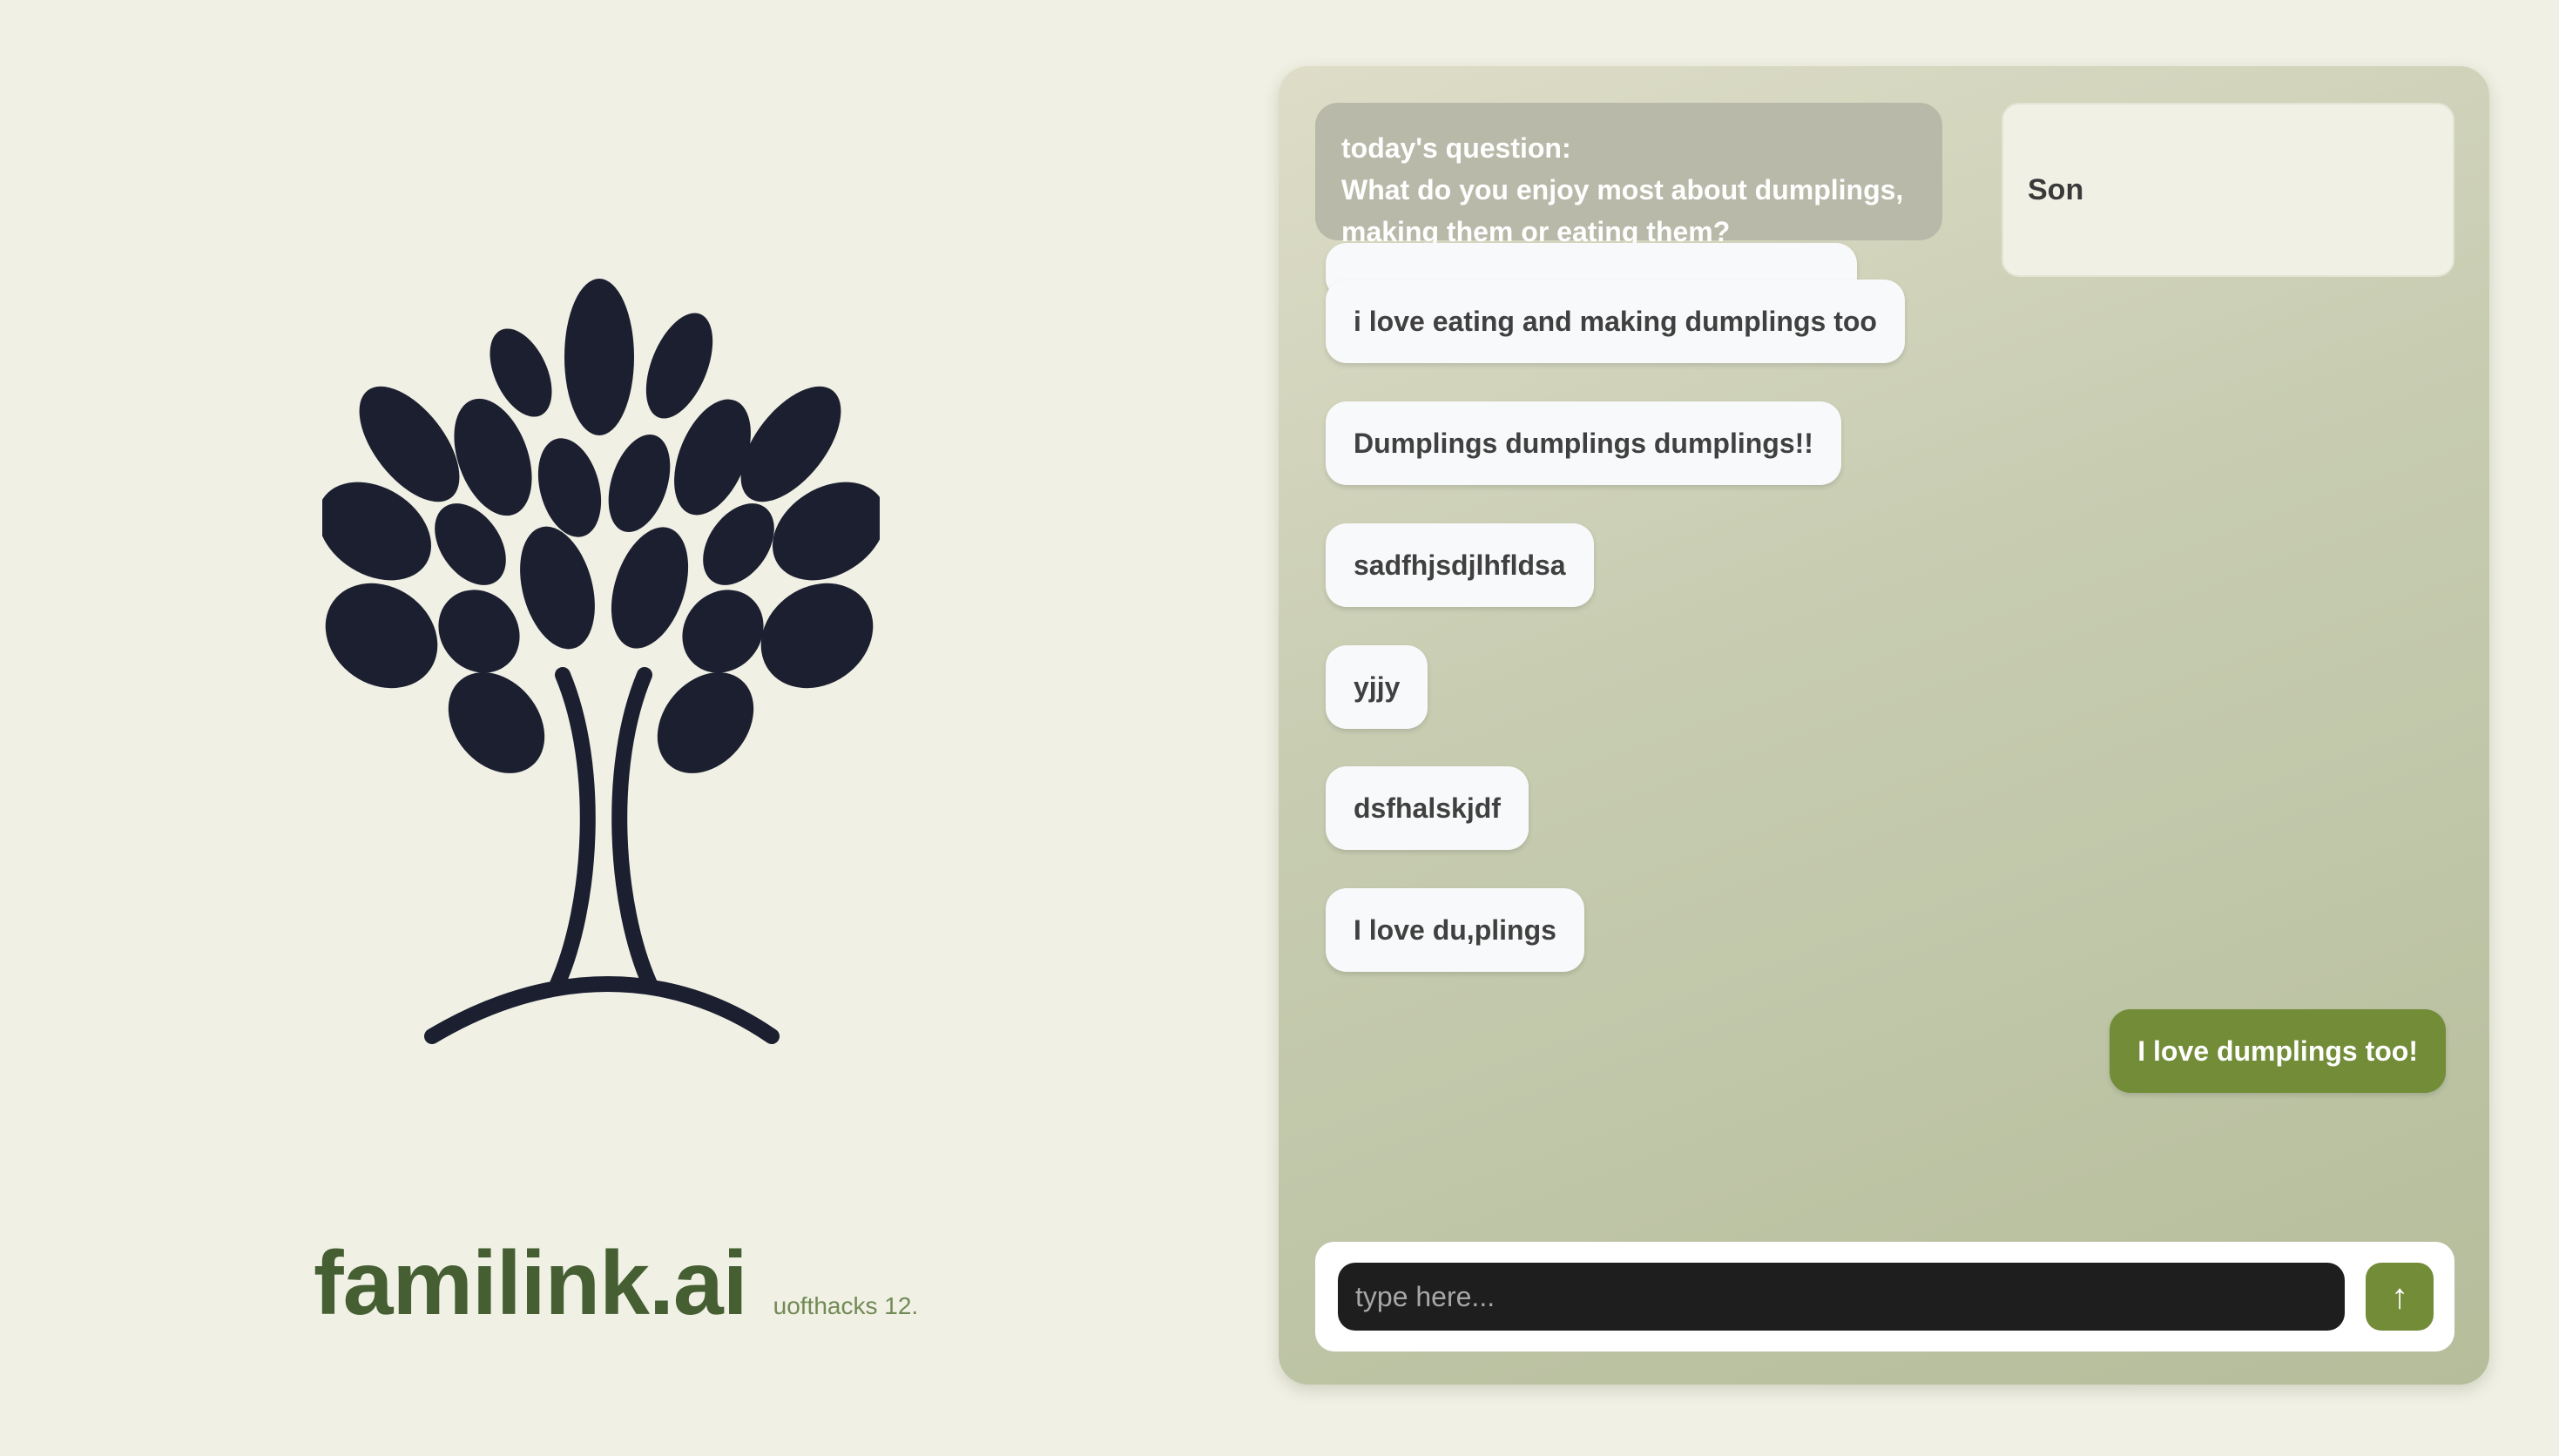  Describe the element at coordinates (1583, 443) in the screenshot. I see `message-bubble: Dumplings dumplings dumplings!!` at that location.